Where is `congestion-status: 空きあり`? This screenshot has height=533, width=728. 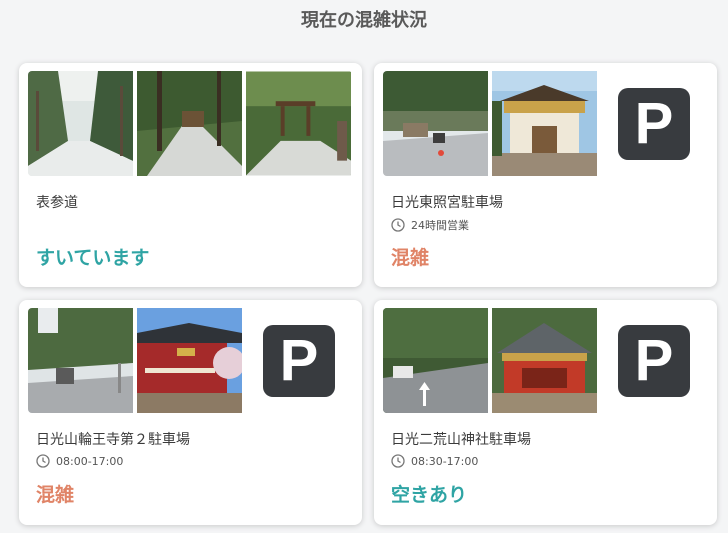 congestion-status: 空きあり is located at coordinates (429, 495).